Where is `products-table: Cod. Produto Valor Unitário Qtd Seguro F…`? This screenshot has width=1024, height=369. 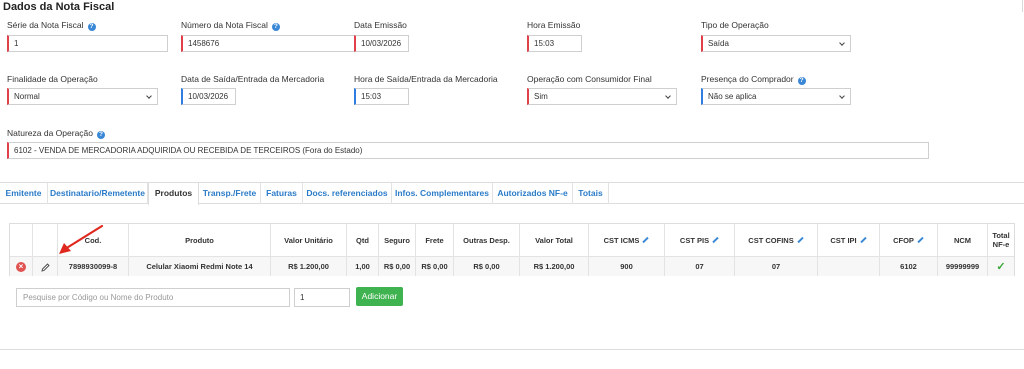 products-table: Cod. Produto Valor Unitário Qtd Seguro F… is located at coordinates (512, 249).